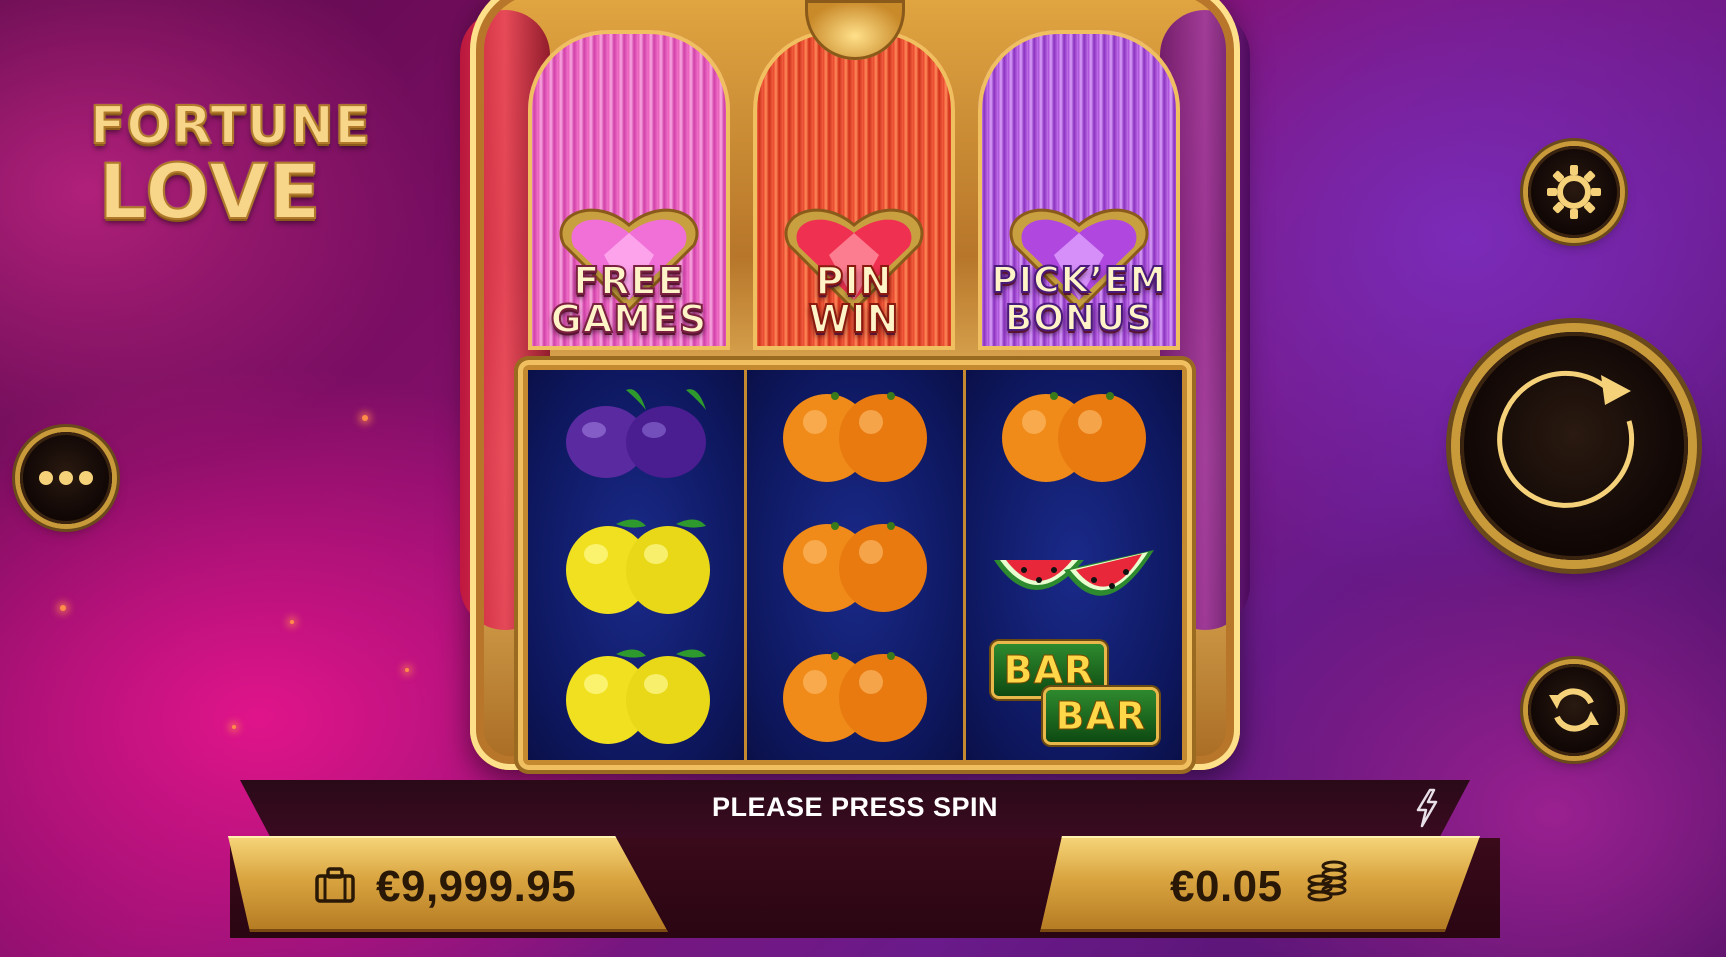  Describe the element at coordinates (209, 191) in the screenshot. I see `logo-line-love: LOVE` at that location.